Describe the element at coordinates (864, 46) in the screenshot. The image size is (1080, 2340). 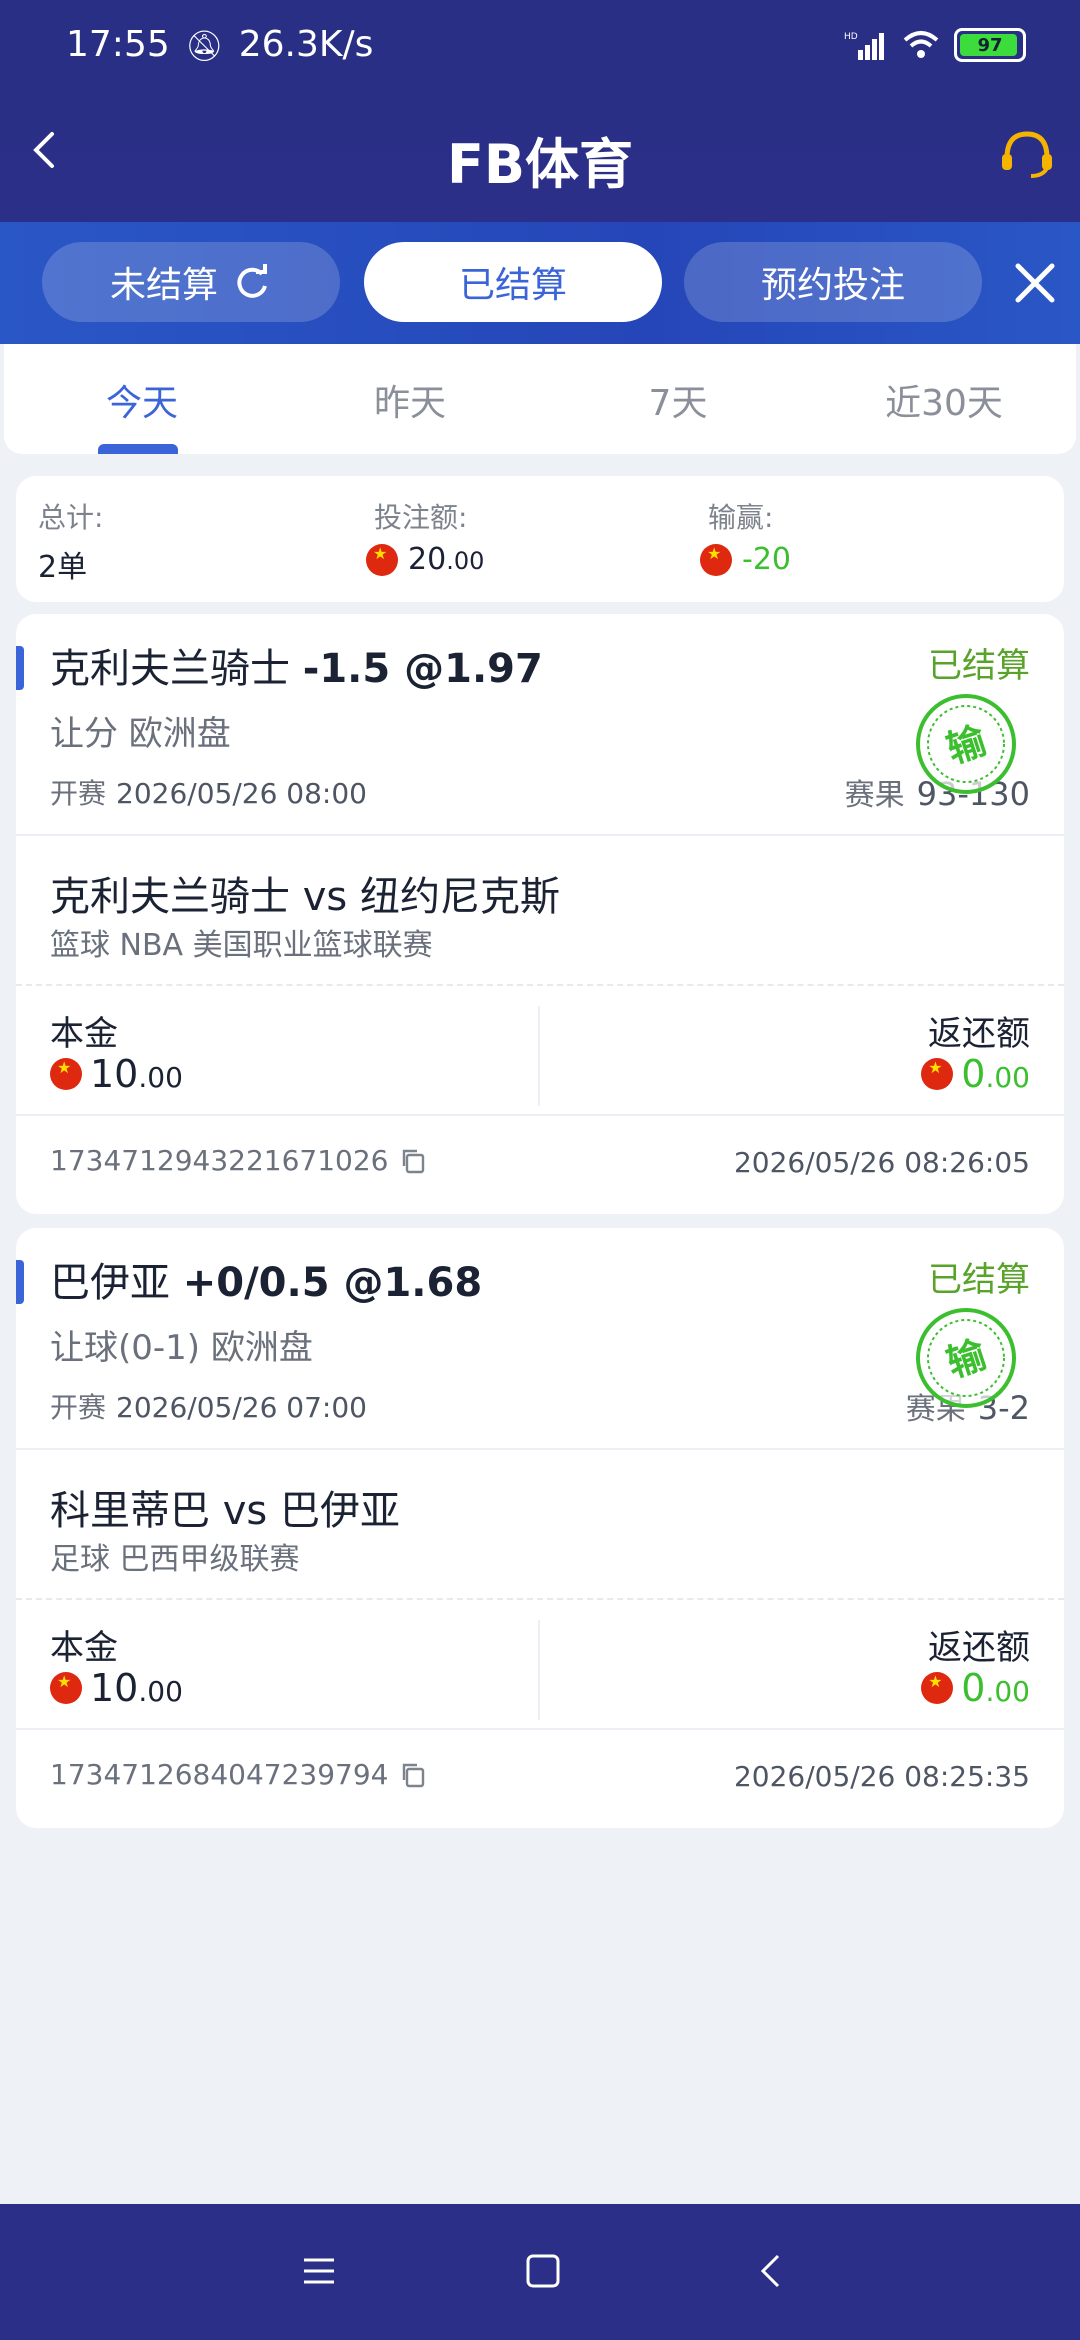
I see `signal-icon: HD` at that location.